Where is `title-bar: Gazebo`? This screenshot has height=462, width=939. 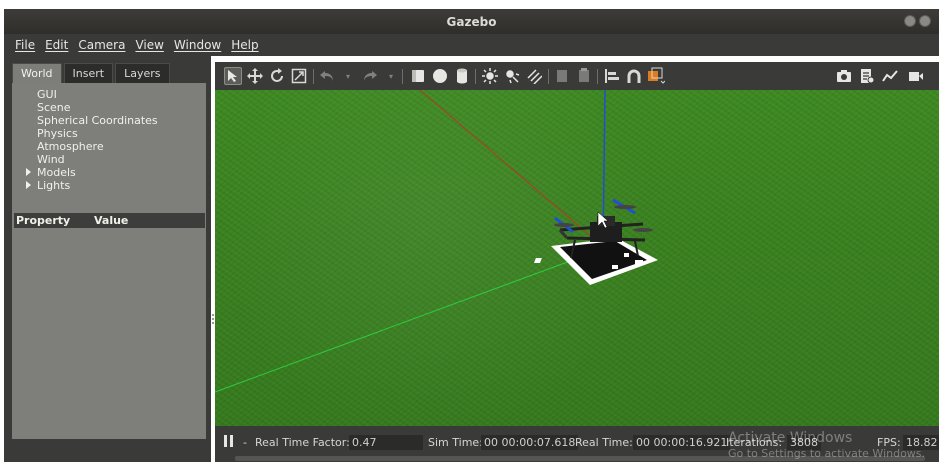
title-bar: Gazebo is located at coordinates (471, 21).